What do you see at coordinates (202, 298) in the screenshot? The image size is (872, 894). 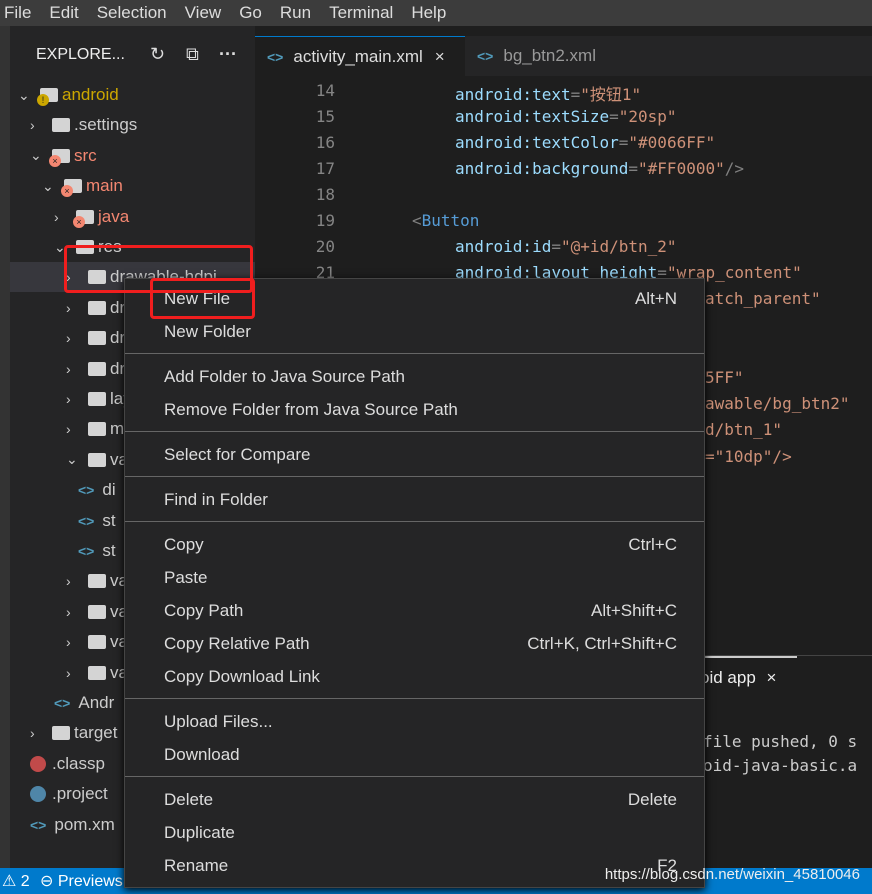 I see `highlight-box` at bounding box center [202, 298].